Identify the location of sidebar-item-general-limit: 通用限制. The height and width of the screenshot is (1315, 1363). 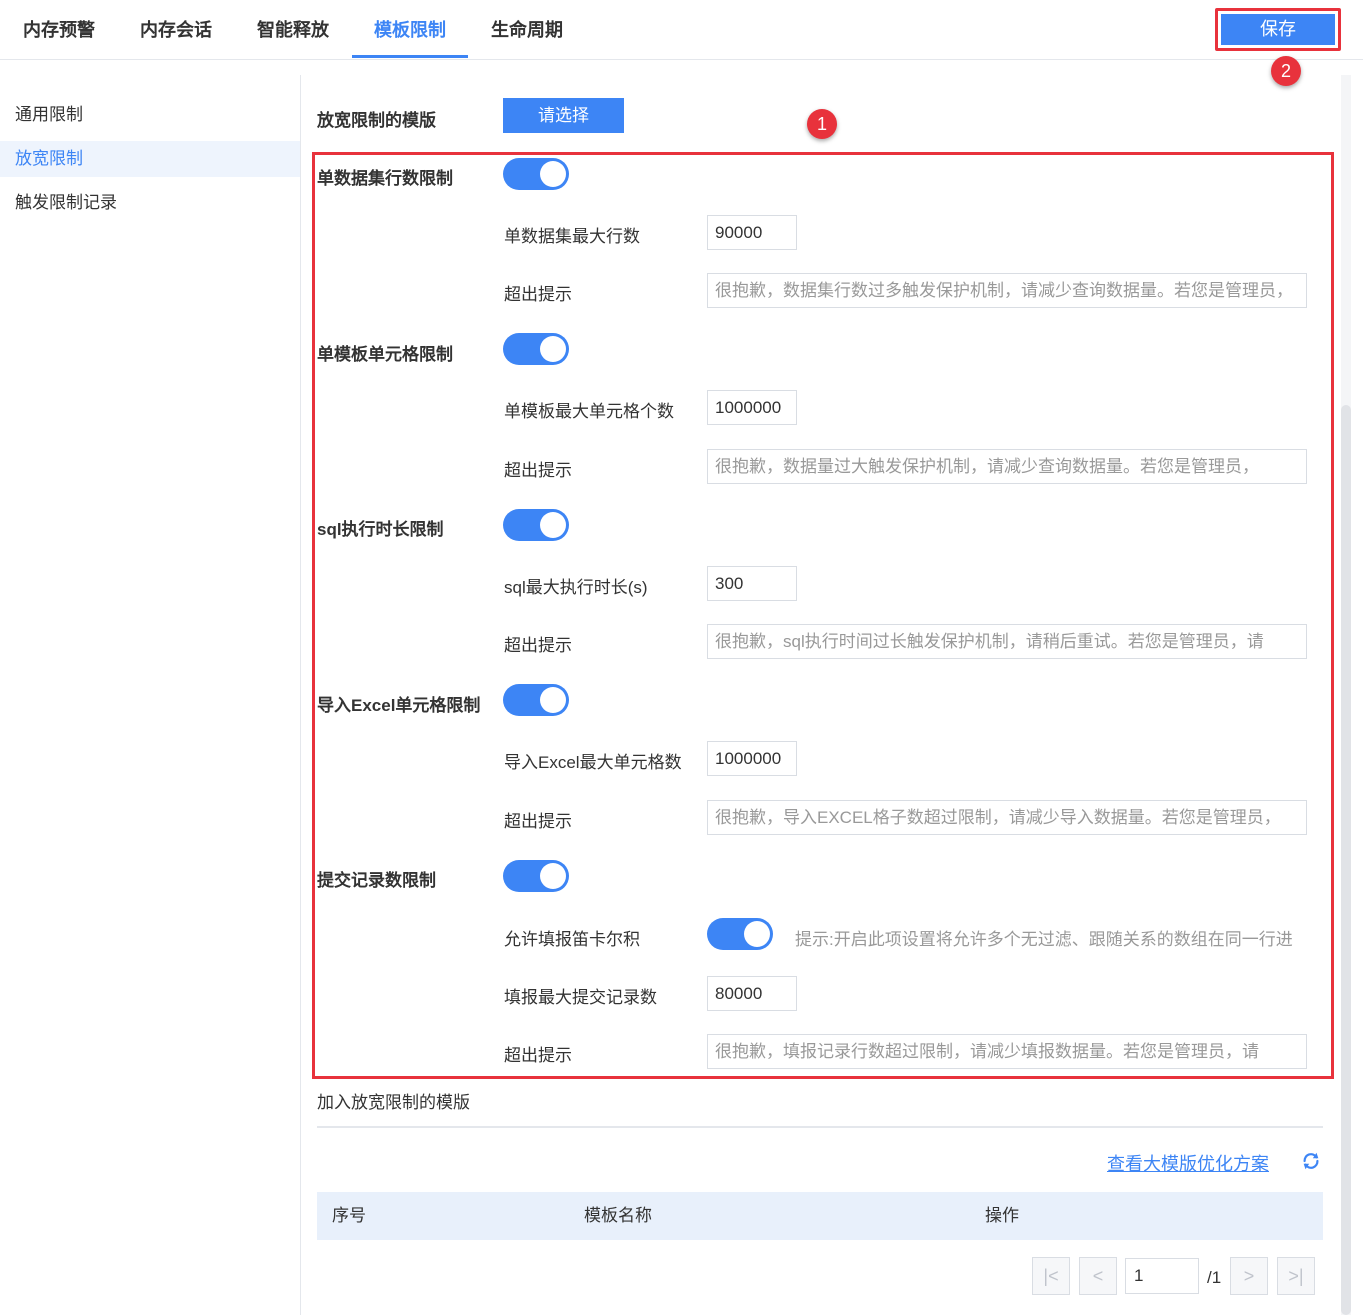
(150, 115).